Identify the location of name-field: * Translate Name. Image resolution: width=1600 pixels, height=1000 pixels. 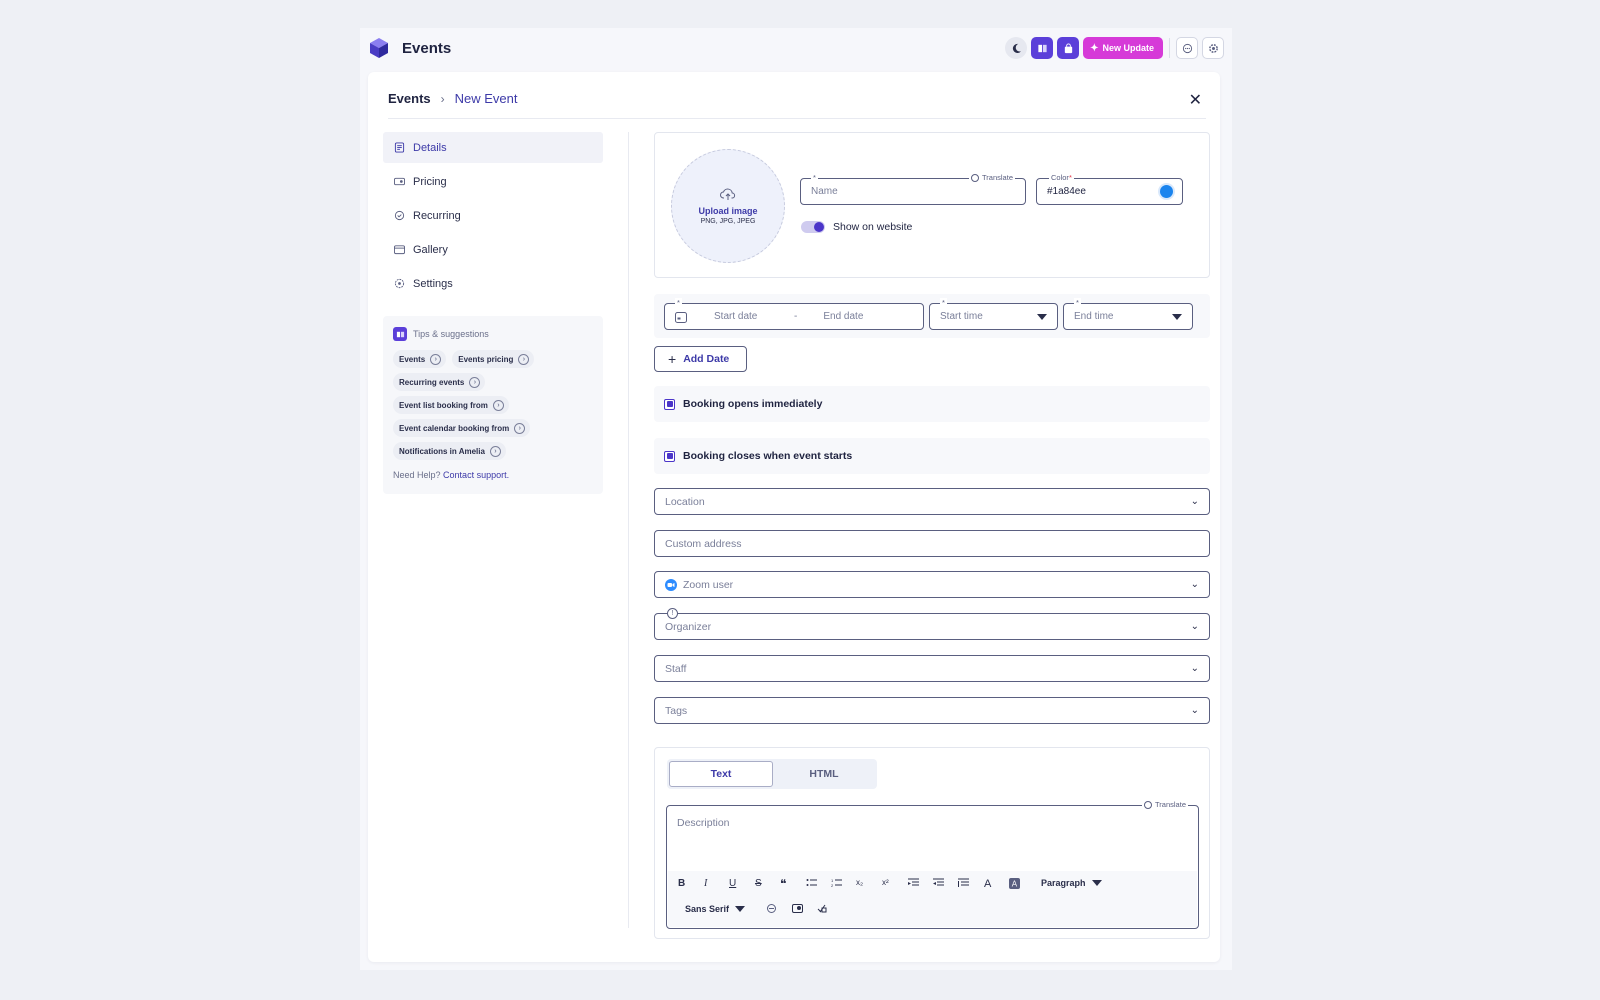
(913, 189).